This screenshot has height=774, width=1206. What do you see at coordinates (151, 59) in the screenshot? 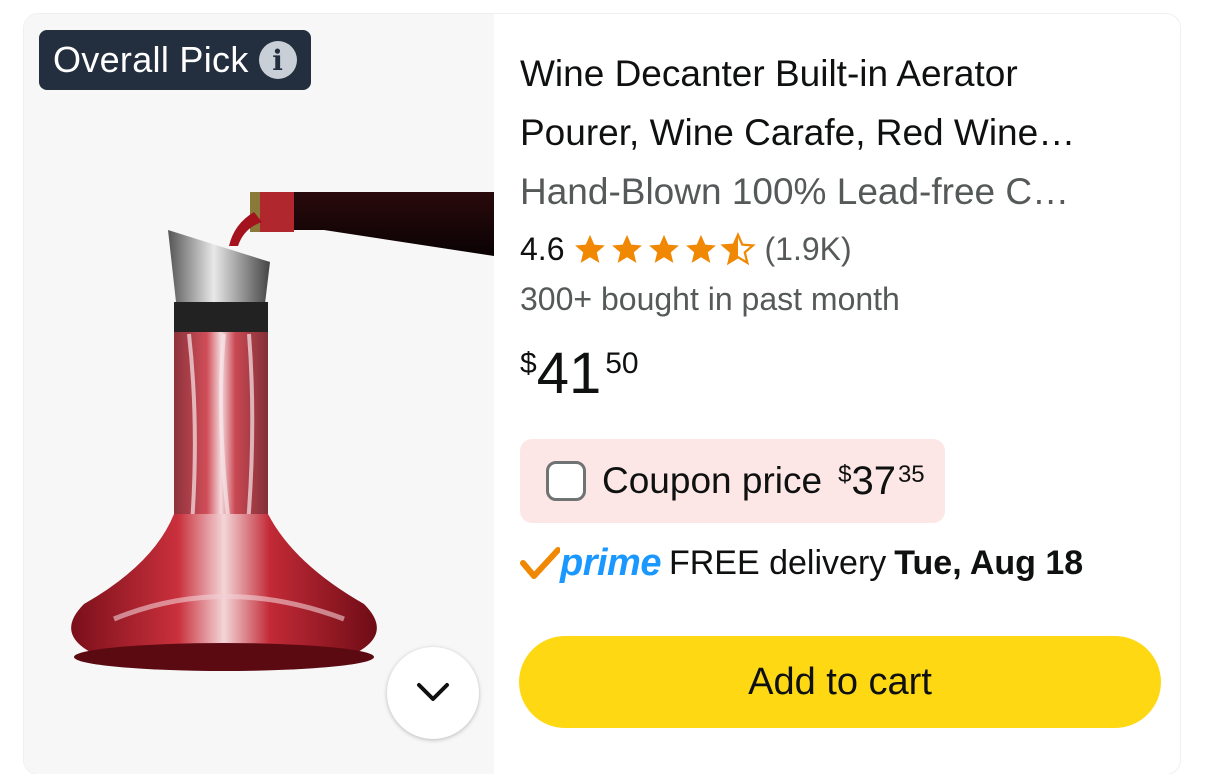
I see `badge-label: Overall Pick` at bounding box center [151, 59].